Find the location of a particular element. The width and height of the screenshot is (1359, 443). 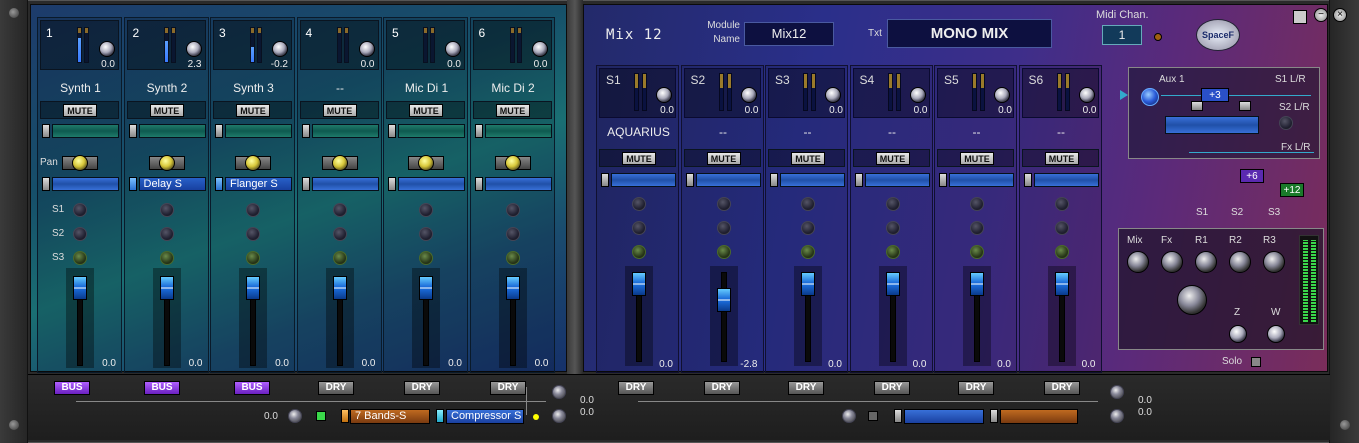

fx-chain-enable is located at coordinates (321, 416).